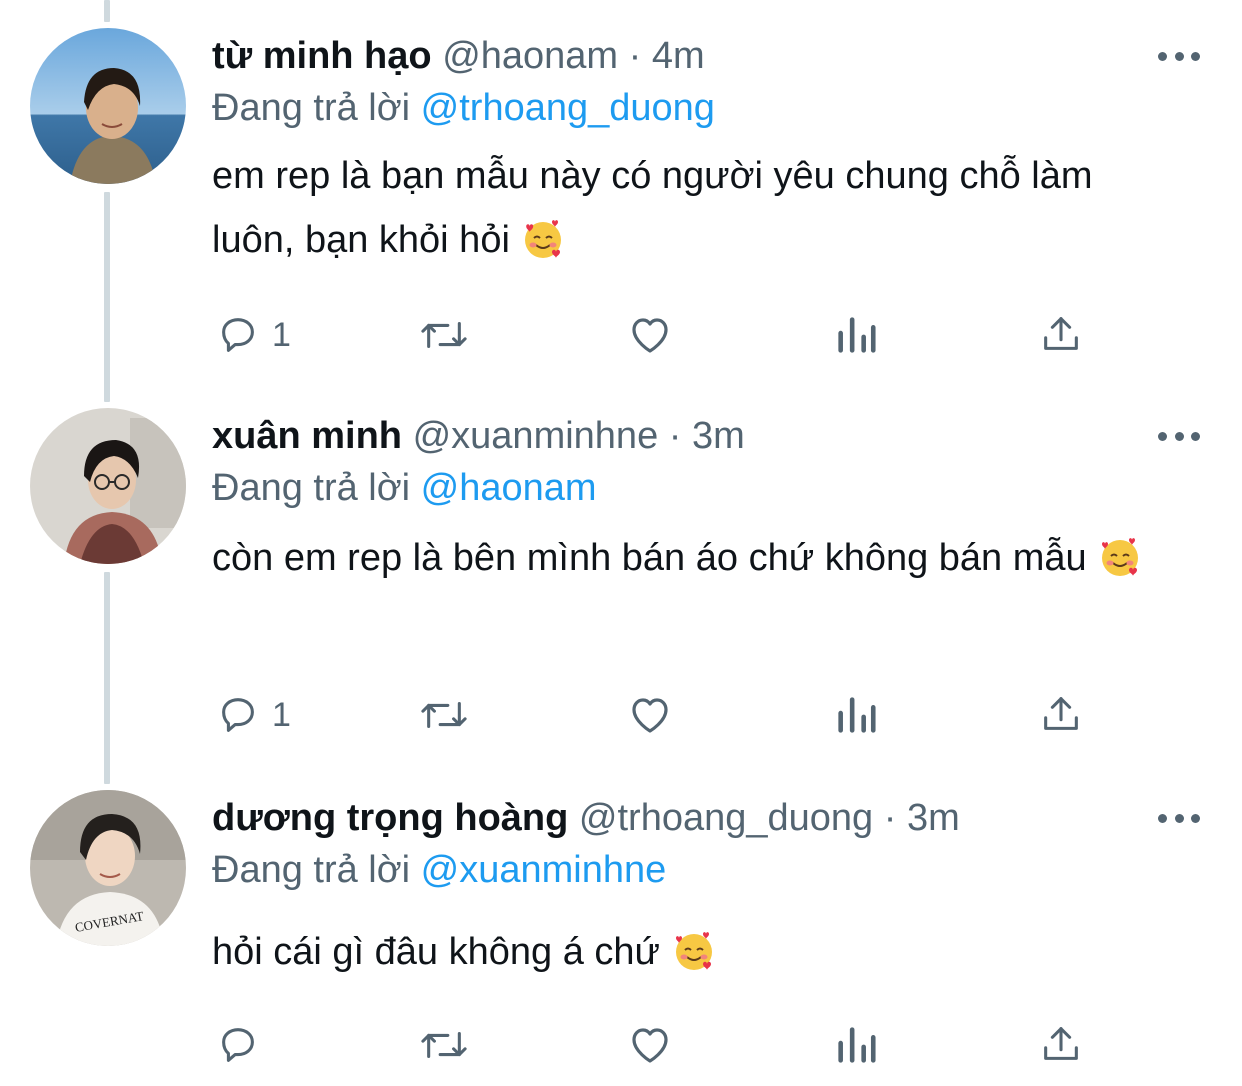 This screenshot has width=1242, height=1086. What do you see at coordinates (509, 488) in the screenshot?
I see `reply-mention: @haonam` at bounding box center [509, 488].